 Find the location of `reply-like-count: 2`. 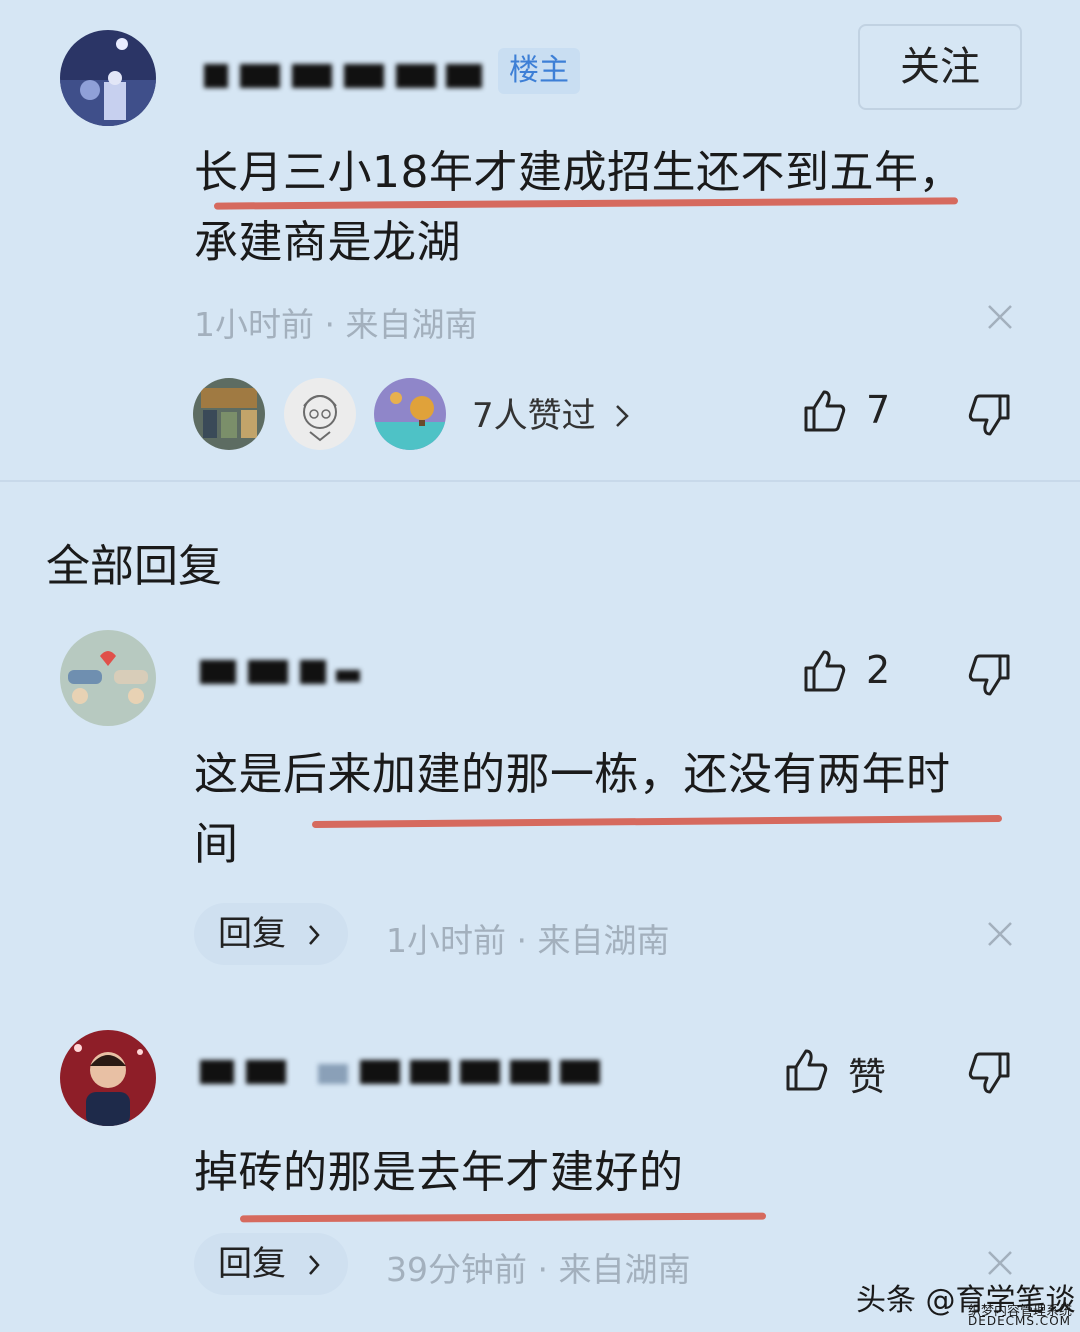

reply-like-count: 2 is located at coordinates (878, 670).